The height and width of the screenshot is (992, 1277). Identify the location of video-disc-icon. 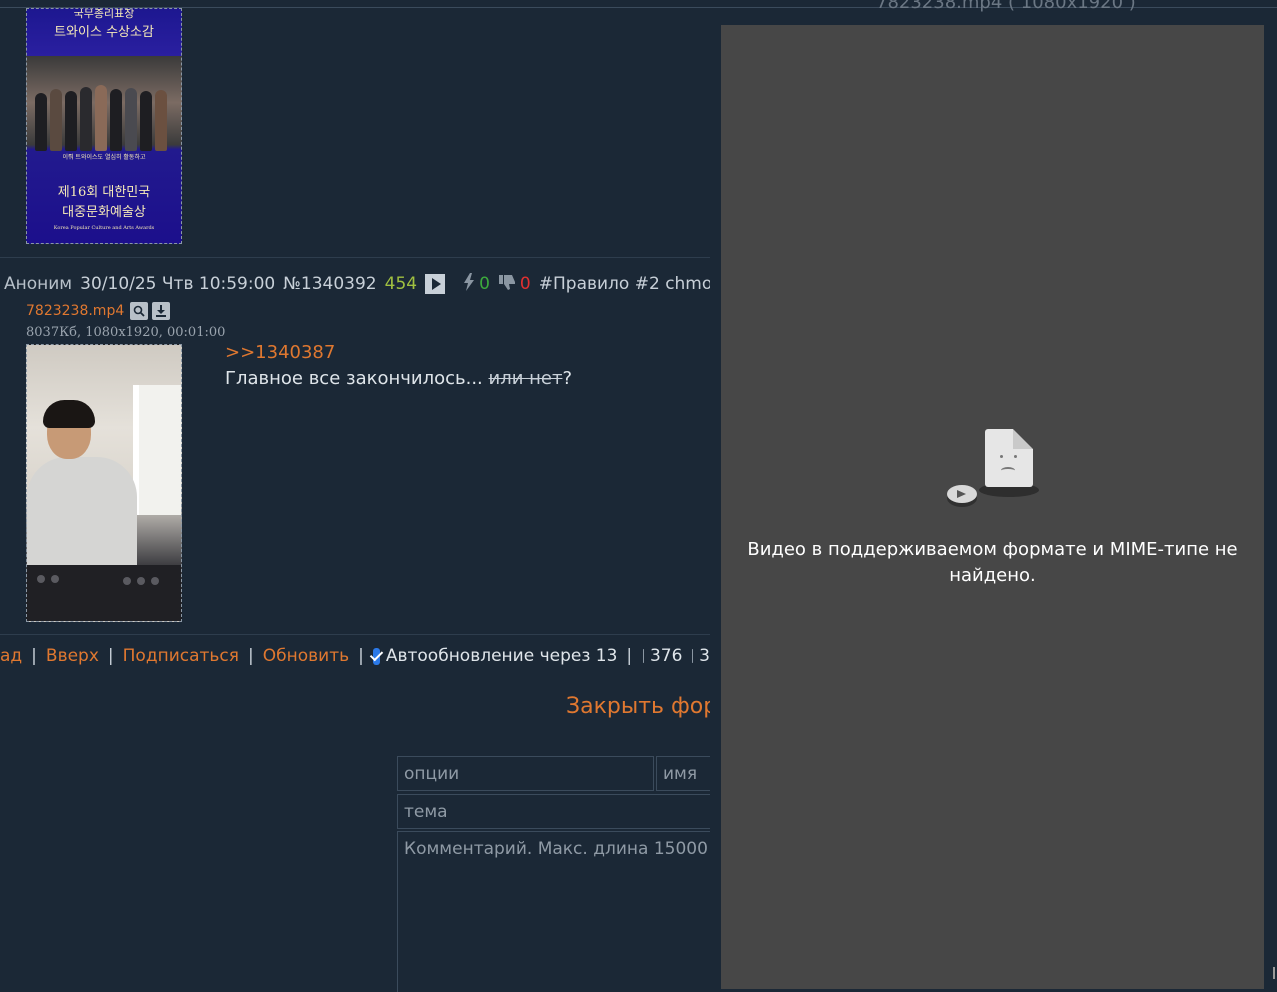
(962, 494).